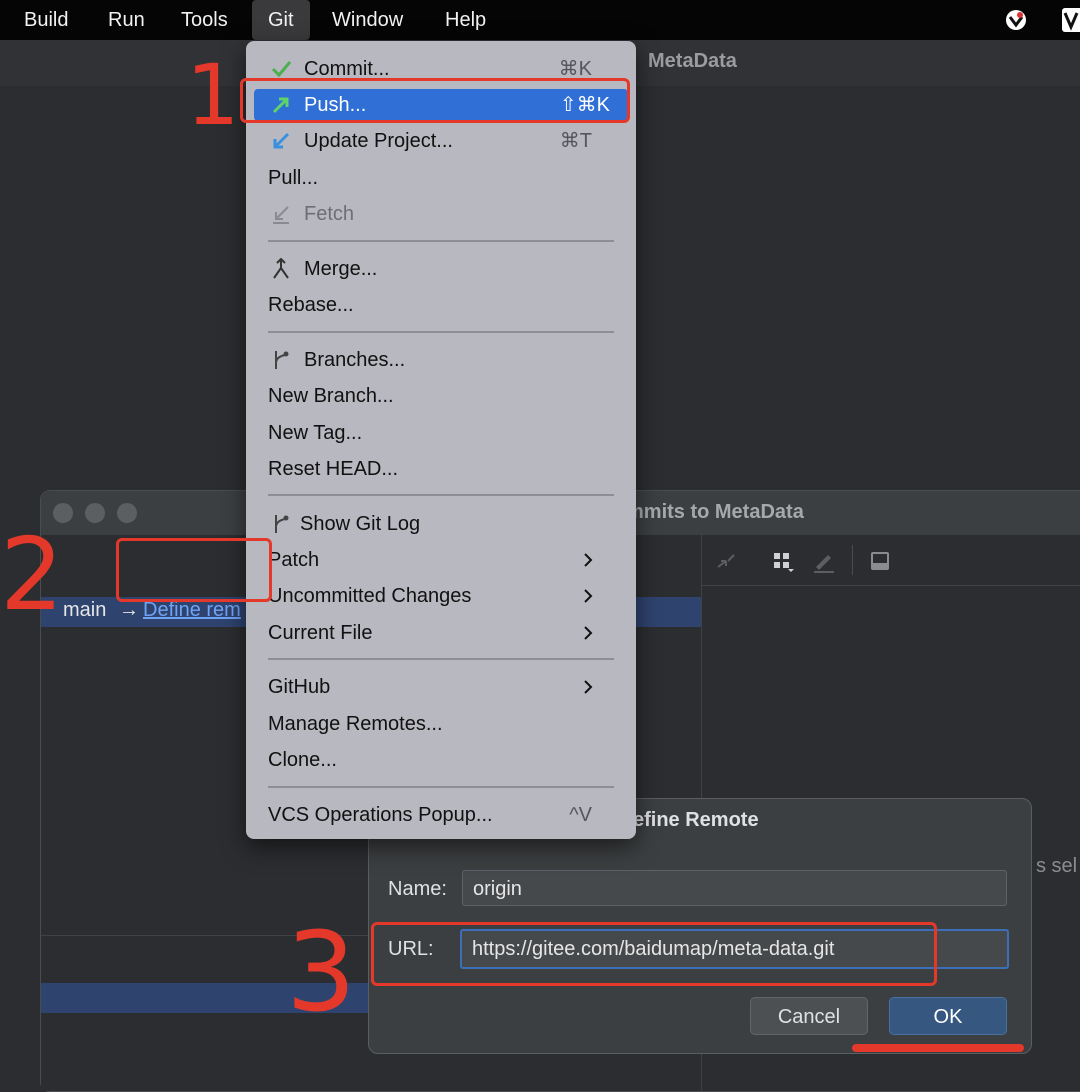 The image size is (1080, 1092). Describe the element at coordinates (129, 610) in the screenshot. I see `push-arrow-icon: →` at that location.